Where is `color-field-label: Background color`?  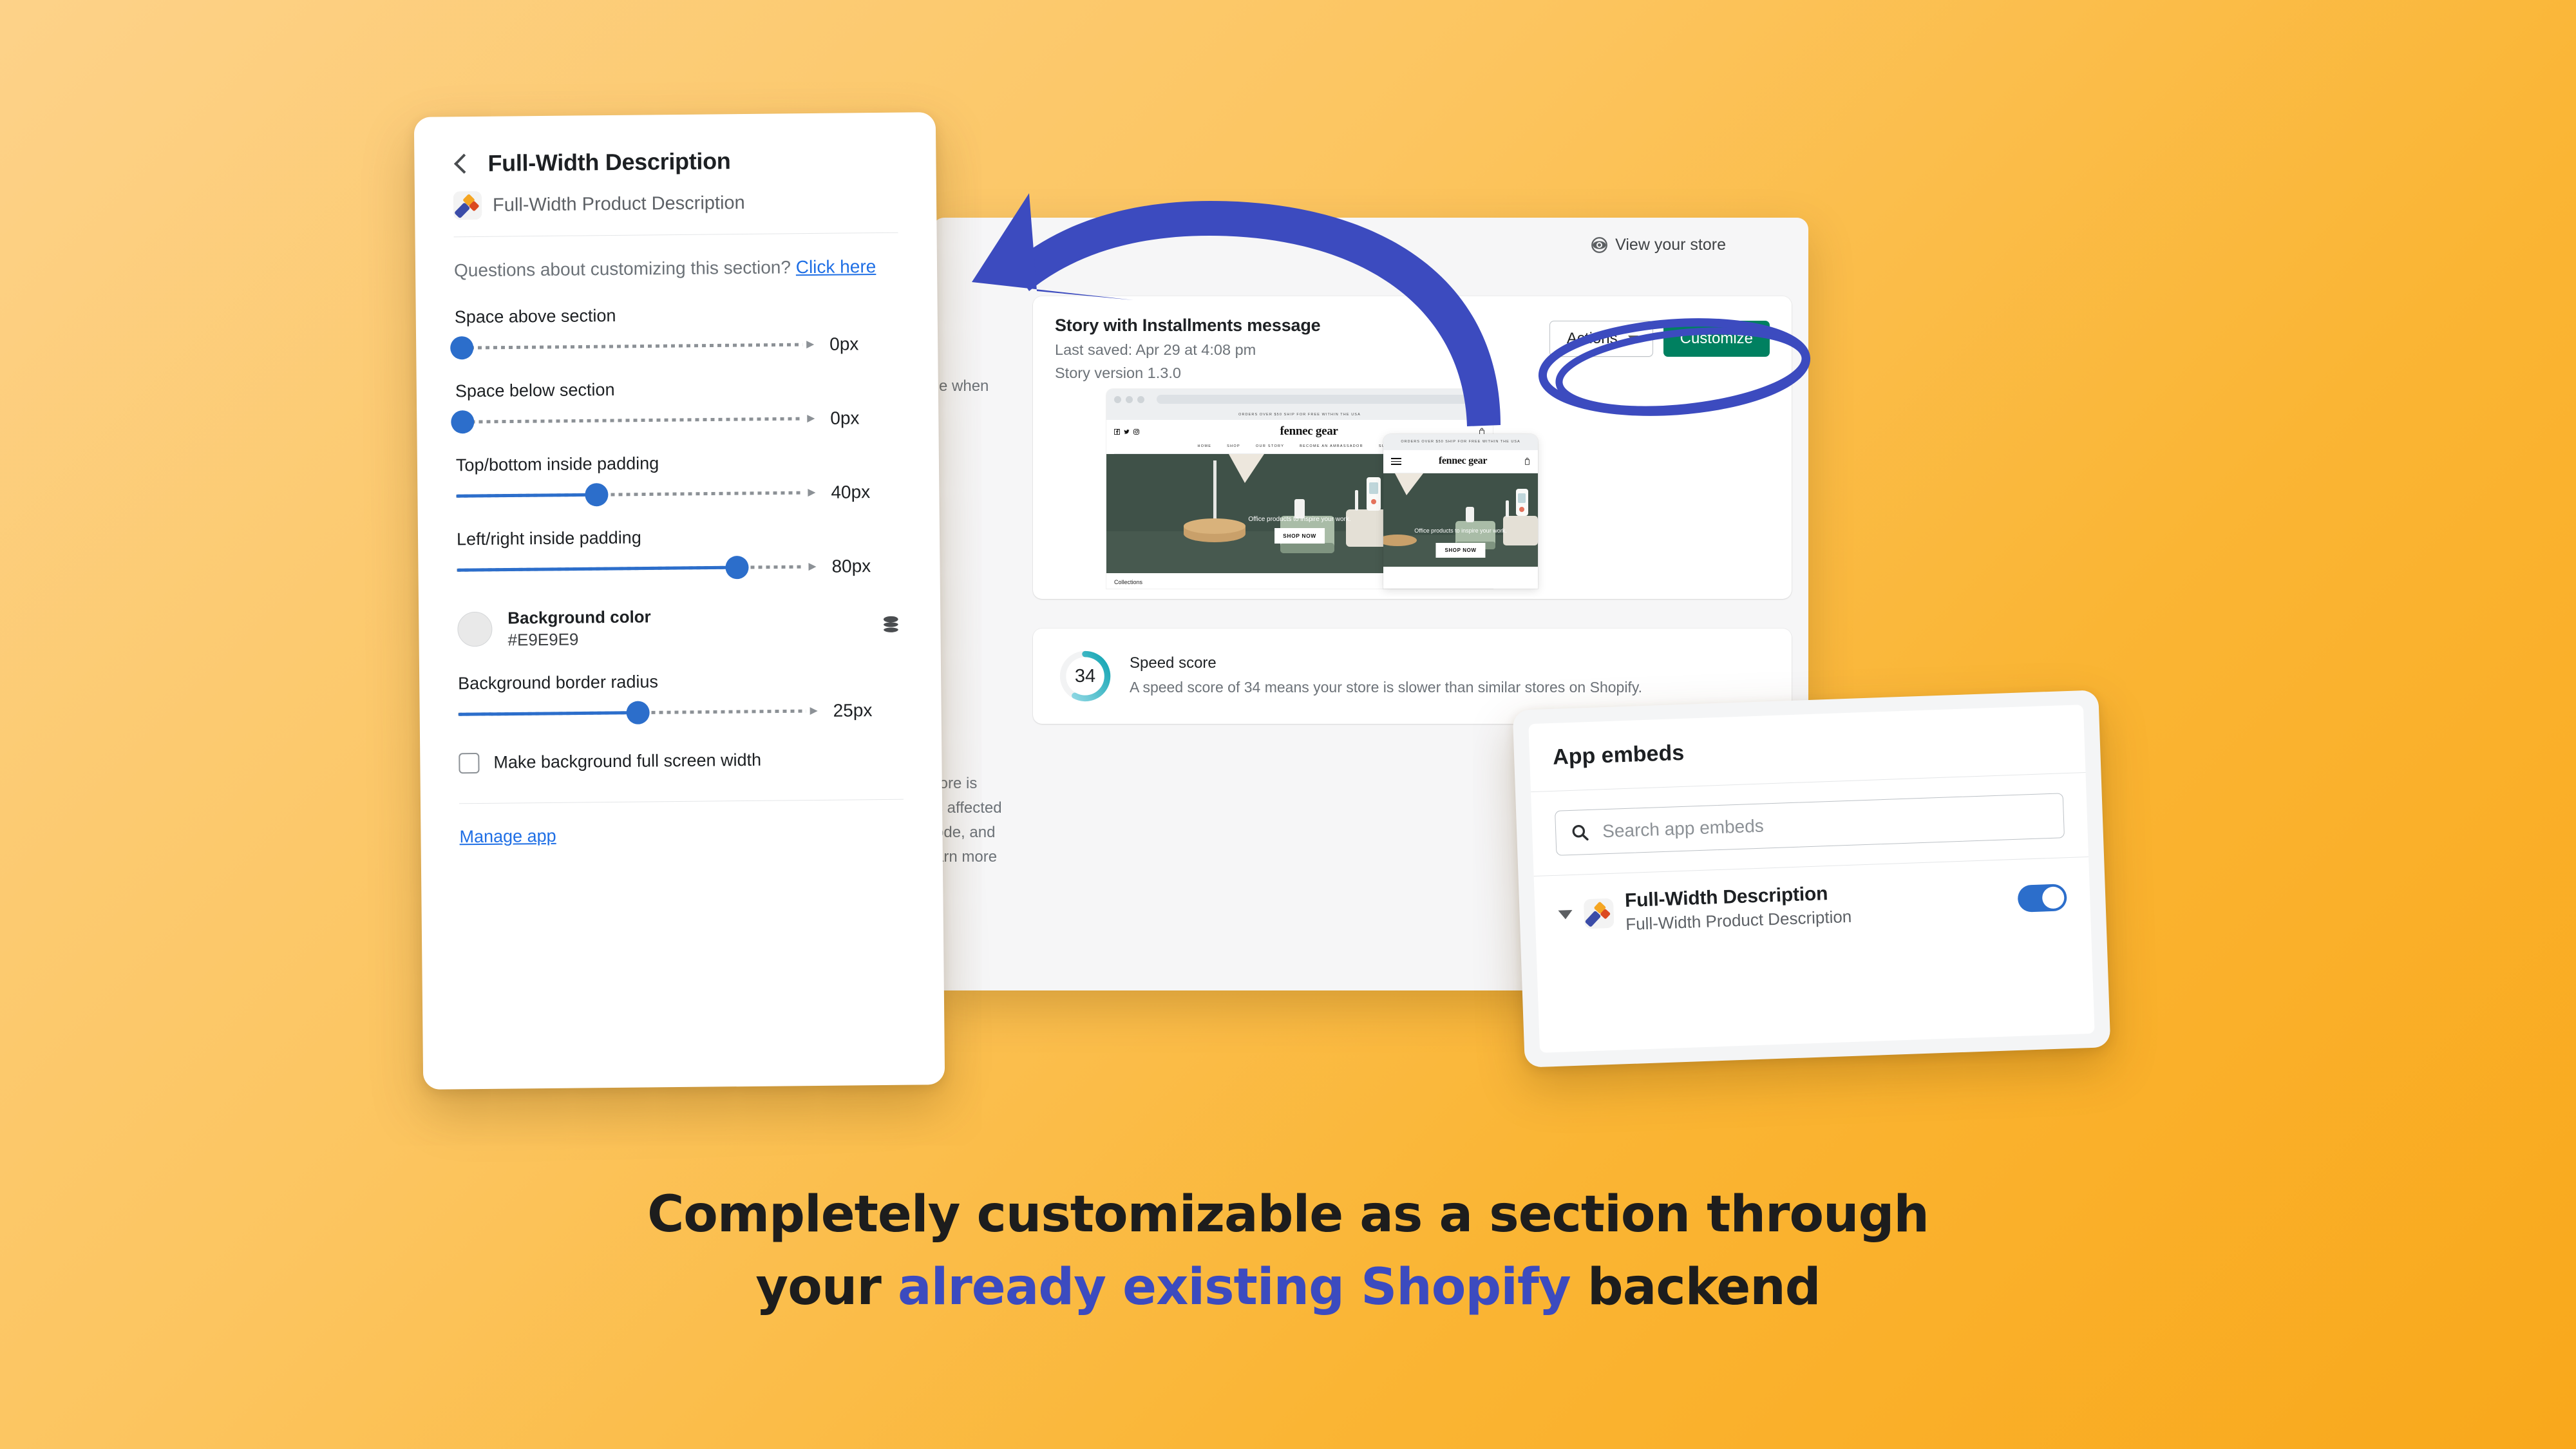 color-field-label: Background color is located at coordinates (579, 618).